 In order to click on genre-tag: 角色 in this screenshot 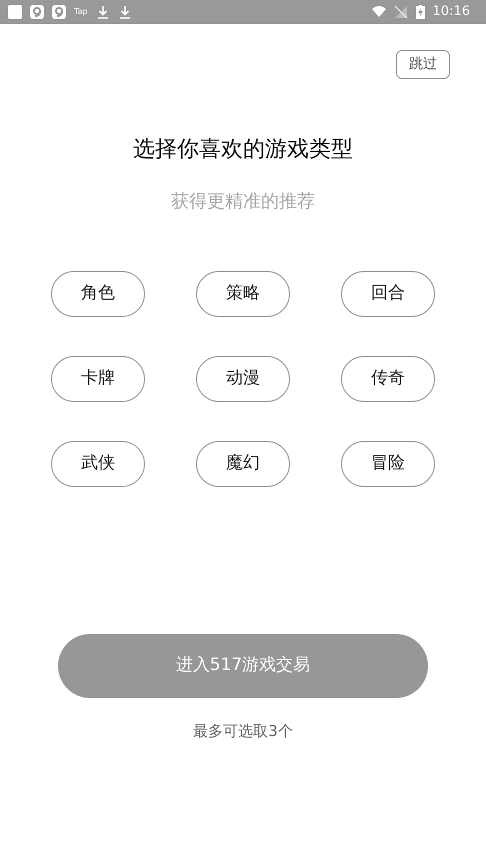, I will do `click(98, 294)`.